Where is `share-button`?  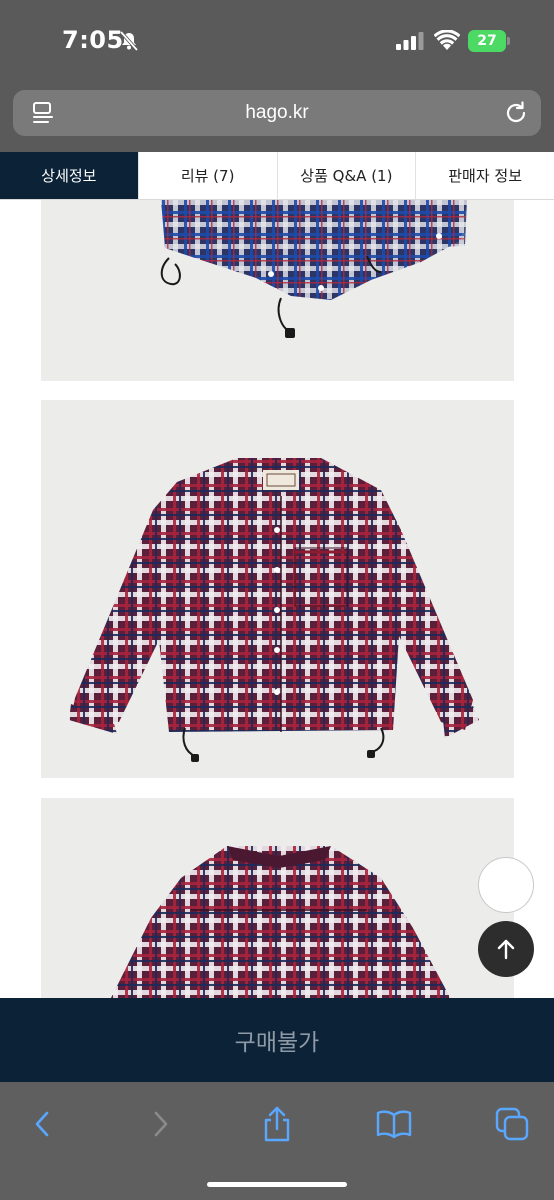 share-button is located at coordinates (277, 1124).